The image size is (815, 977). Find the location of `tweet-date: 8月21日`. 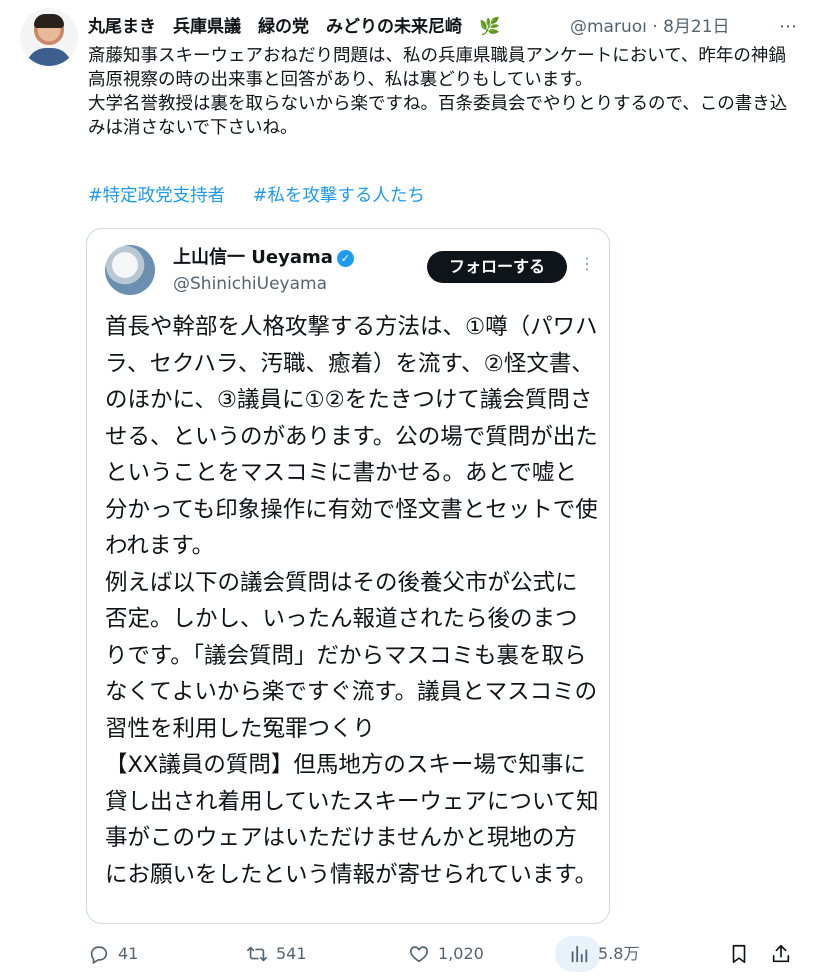

tweet-date: 8月21日 is located at coordinates (696, 27).